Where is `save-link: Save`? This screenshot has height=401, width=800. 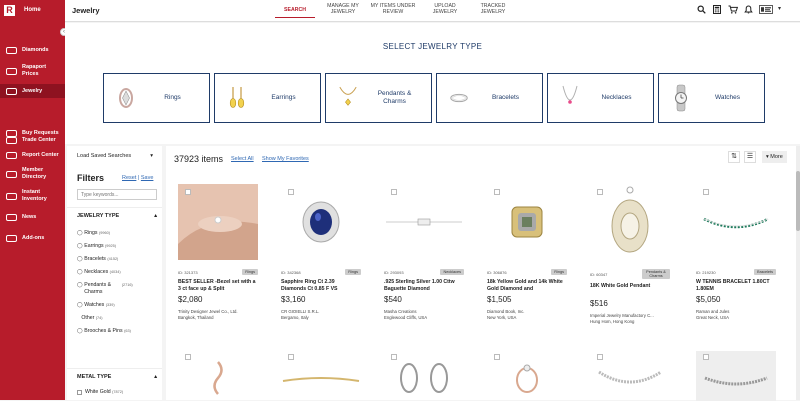 save-link: Save is located at coordinates (147, 178).